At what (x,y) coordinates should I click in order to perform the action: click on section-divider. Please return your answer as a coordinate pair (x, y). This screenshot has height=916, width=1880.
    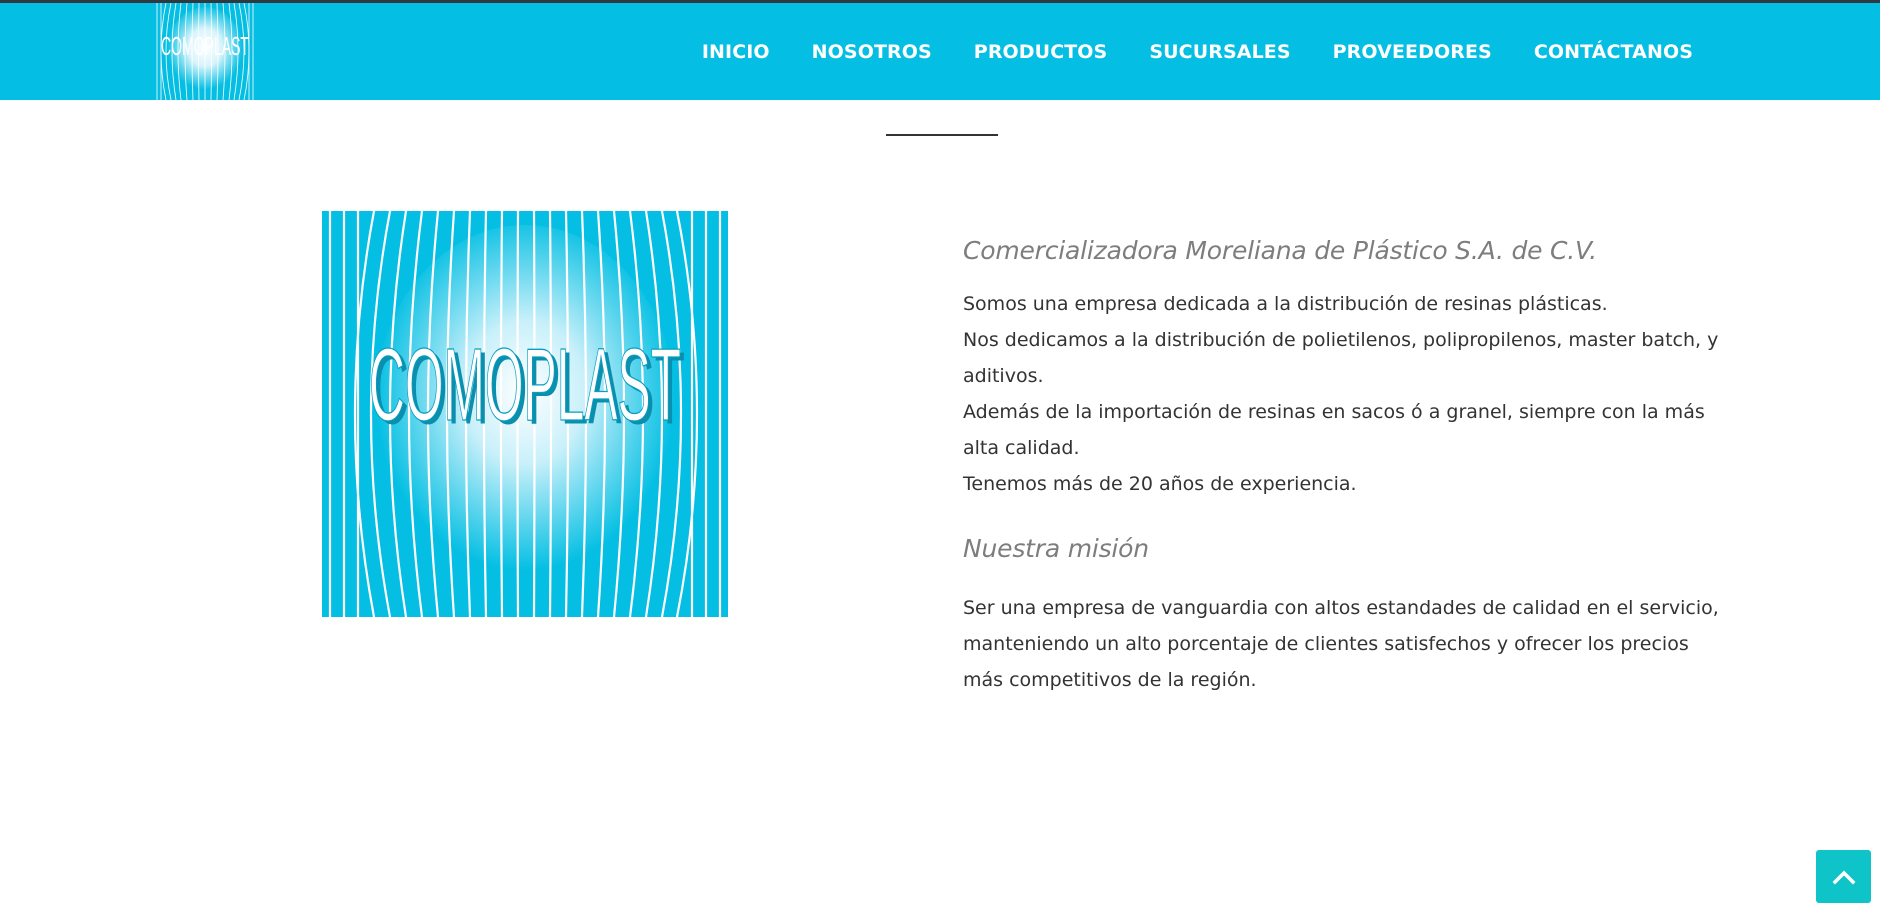
    Looking at the image, I should click on (942, 135).